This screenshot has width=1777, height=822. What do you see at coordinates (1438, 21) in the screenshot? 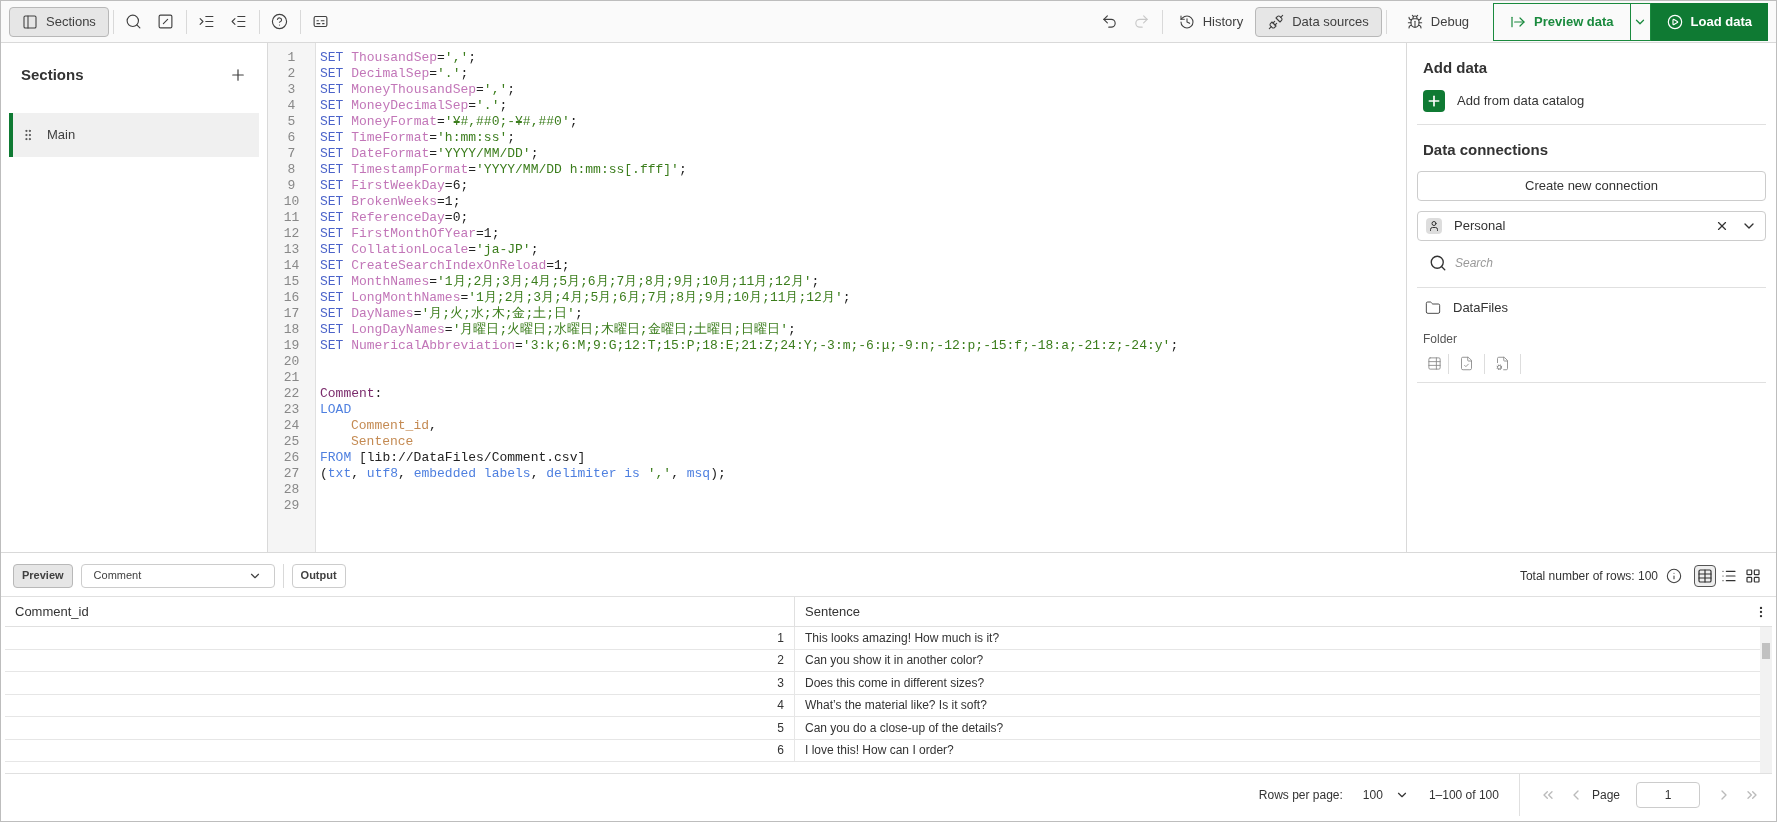
I see `debug-button: Debug` at bounding box center [1438, 21].